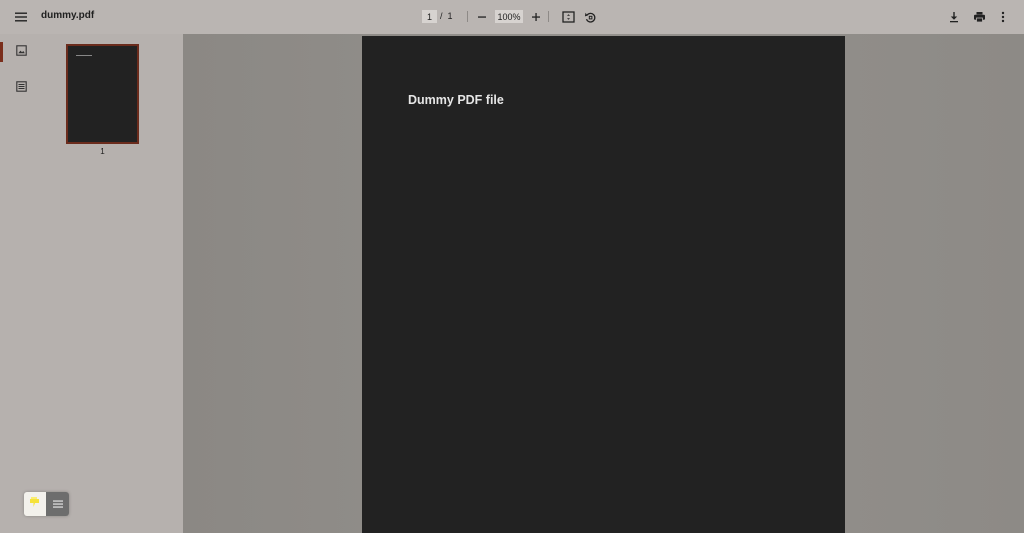 The width and height of the screenshot is (1024, 533). Describe the element at coordinates (979, 17) in the screenshot. I see `print-icon` at that location.